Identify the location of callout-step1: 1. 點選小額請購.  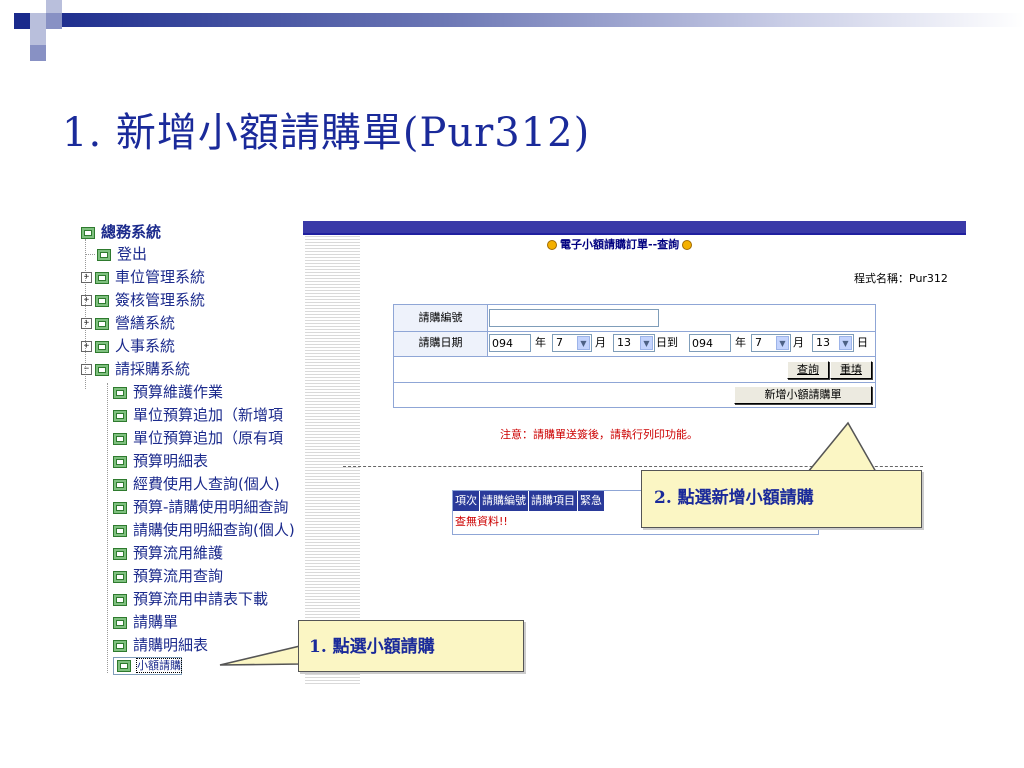
(411, 646).